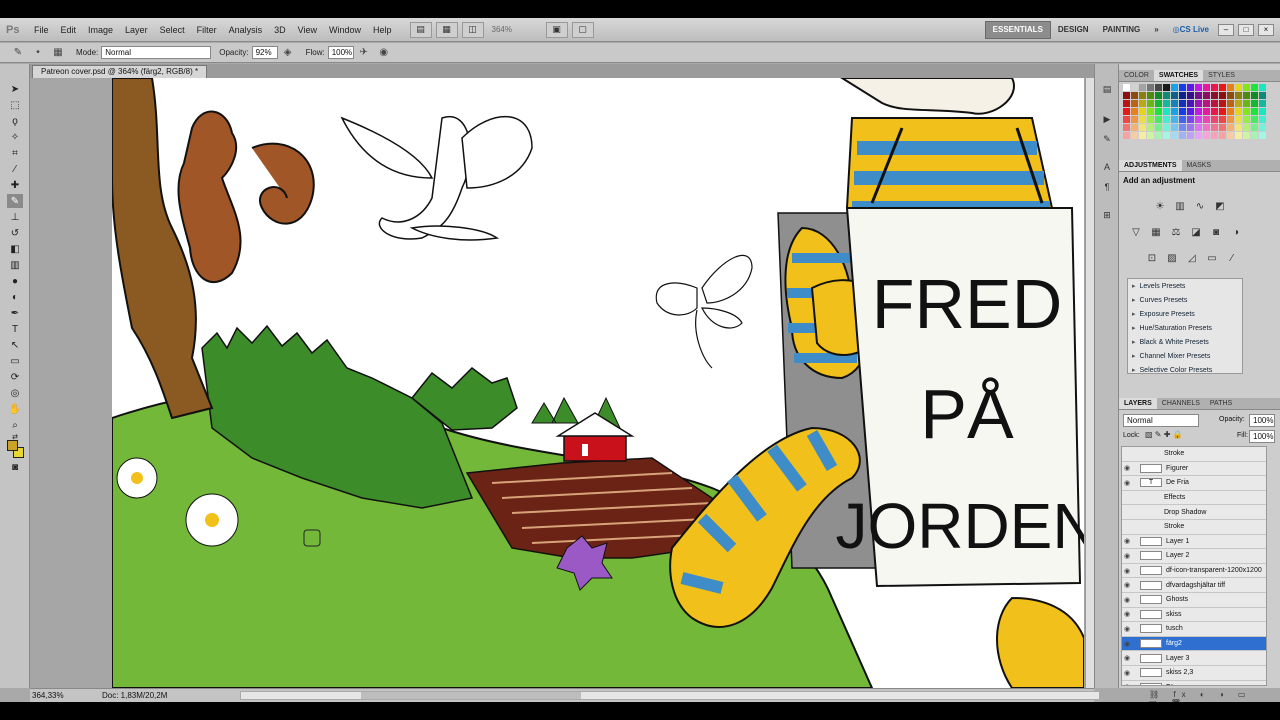 Image resolution: width=1280 pixels, height=720 pixels. I want to click on layer-row: Effects, so click(1194, 498).